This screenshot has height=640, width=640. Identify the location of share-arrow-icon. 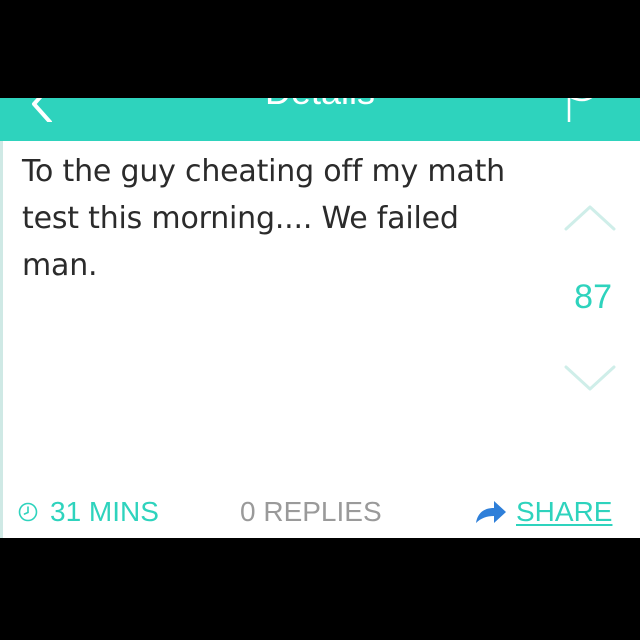
(491, 512).